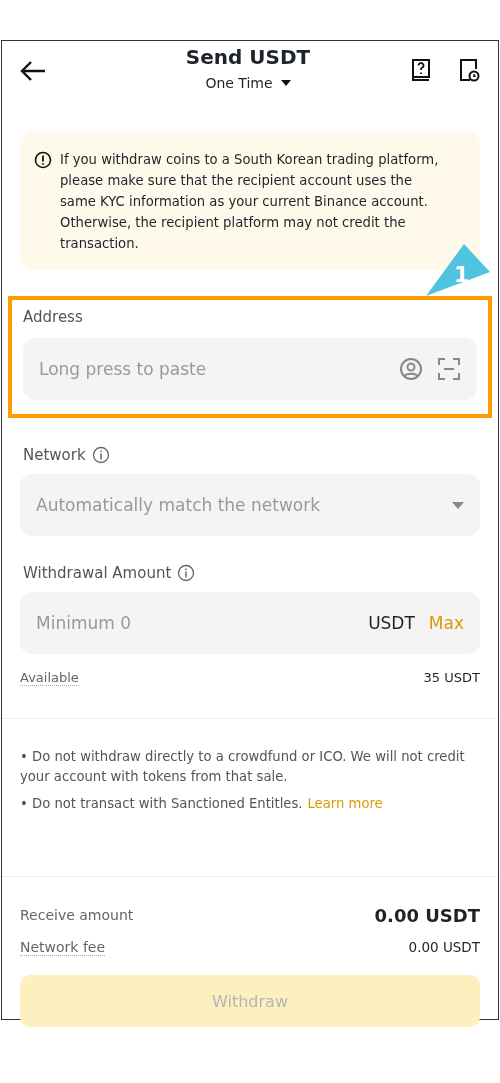  Describe the element at coordinates (179, 505) in the screenshot. I see `network-placeholder: Automatically match the network` at that location.